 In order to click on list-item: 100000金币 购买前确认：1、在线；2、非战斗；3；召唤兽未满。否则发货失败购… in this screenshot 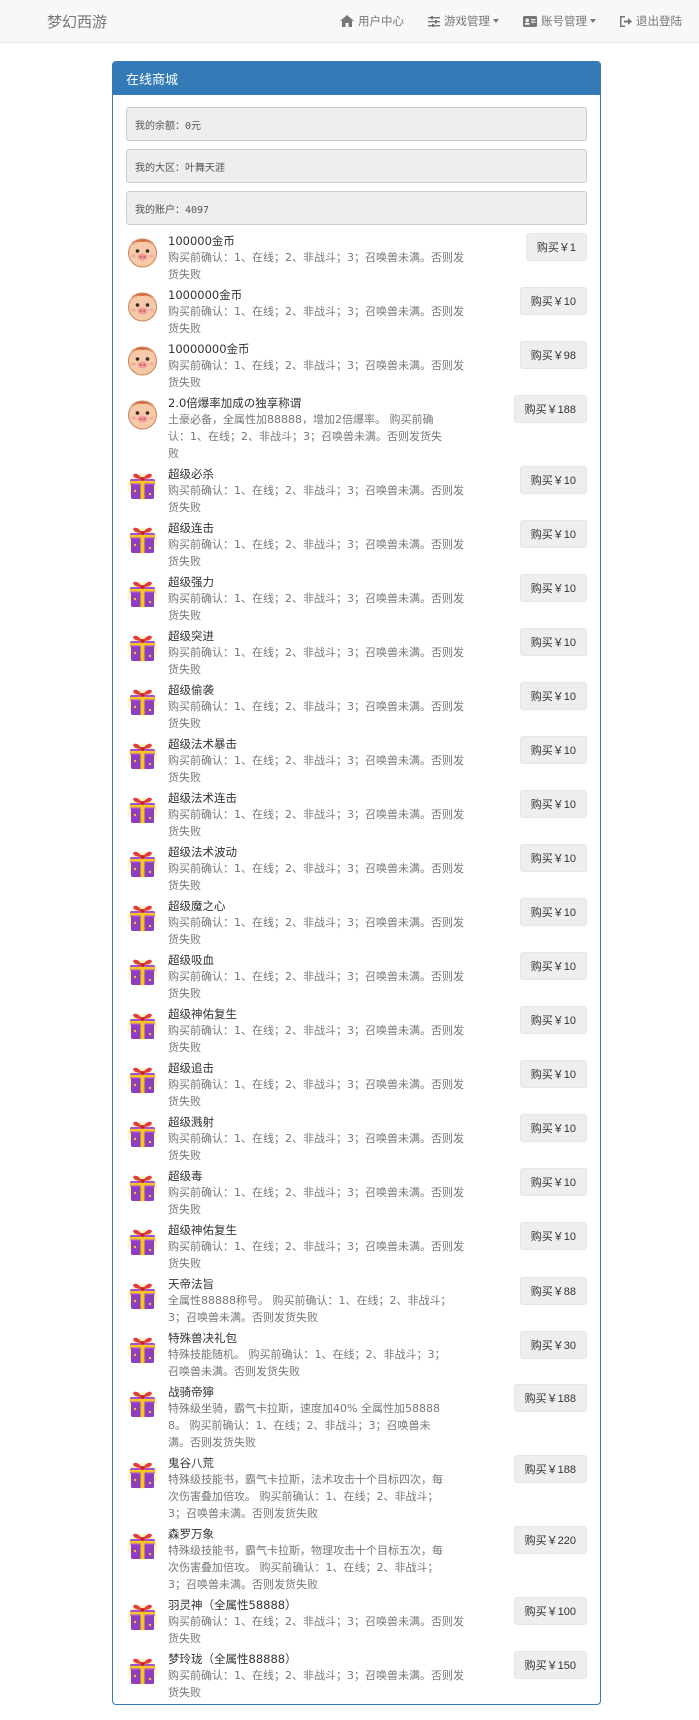, I will do `click(356, 258)`.